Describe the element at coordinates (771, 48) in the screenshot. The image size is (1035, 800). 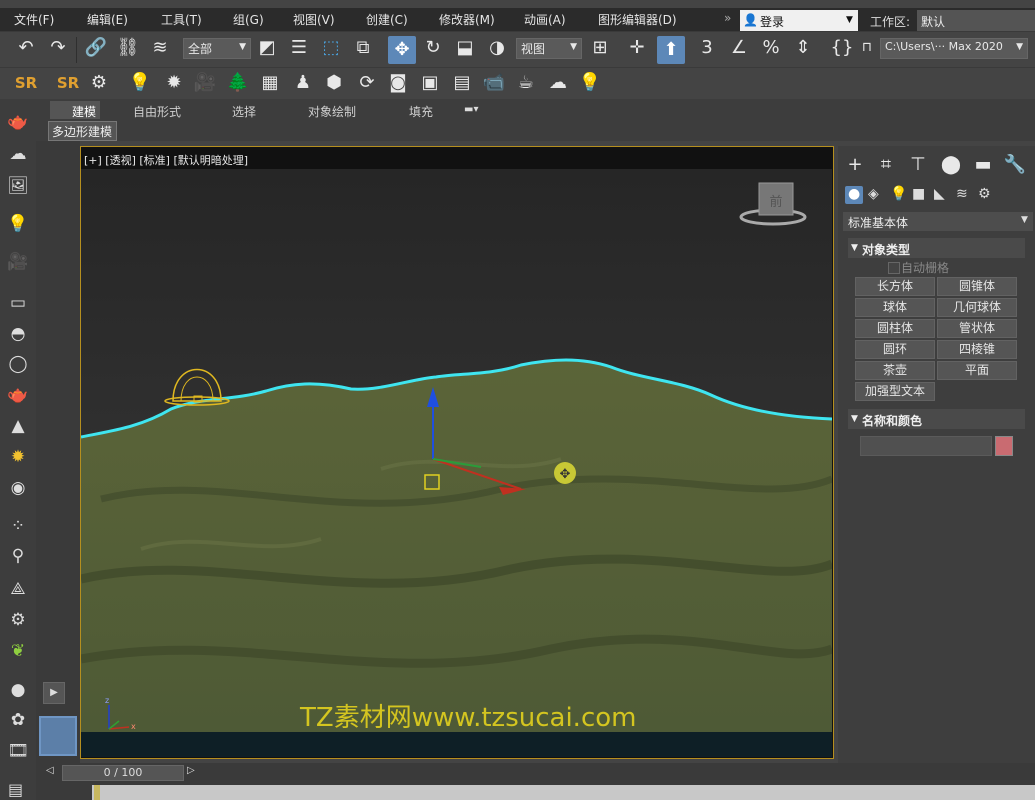
I see `percent-snap-icon: %` at that location.